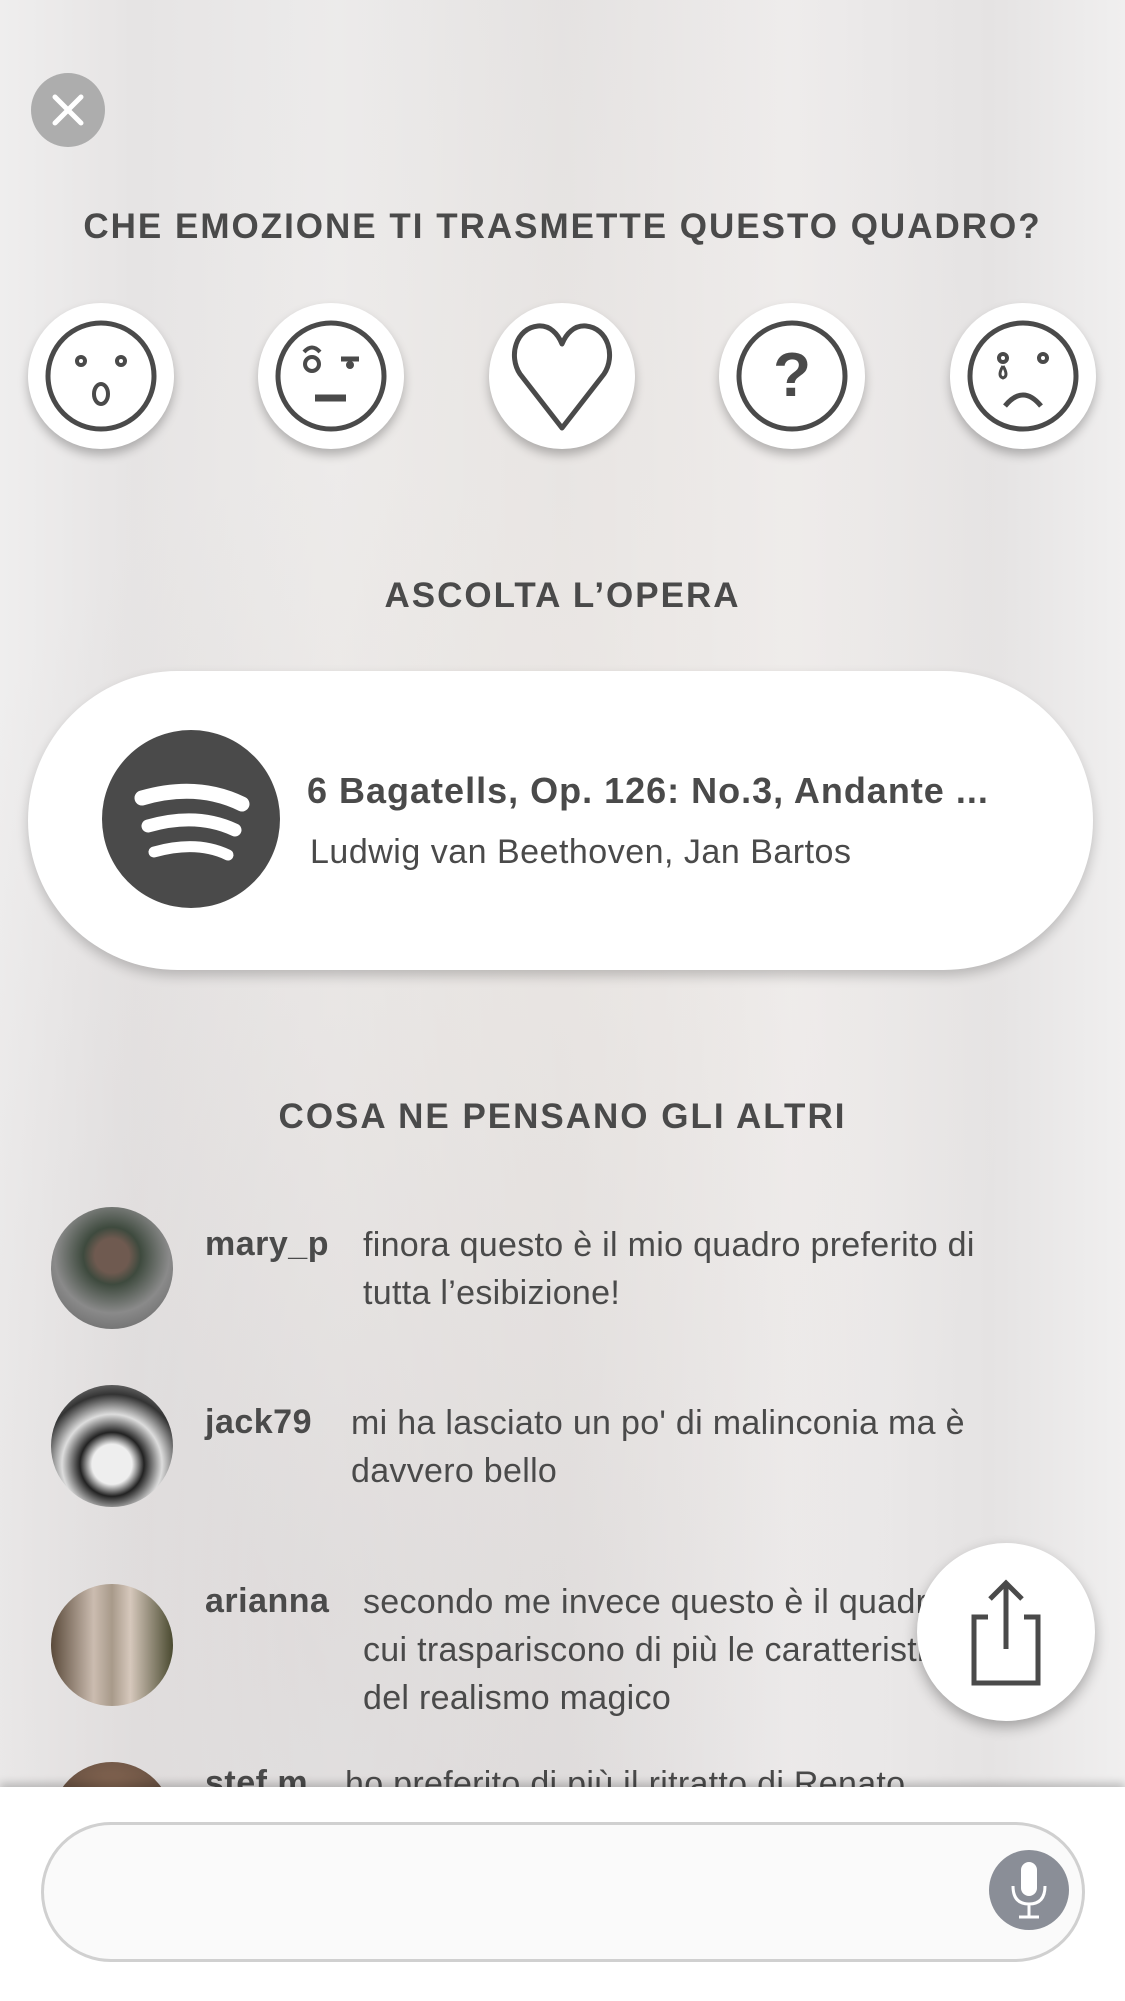 This screenshot has height=2001, width=1125. I want to click on question-icon: ?, so click(792, 376).